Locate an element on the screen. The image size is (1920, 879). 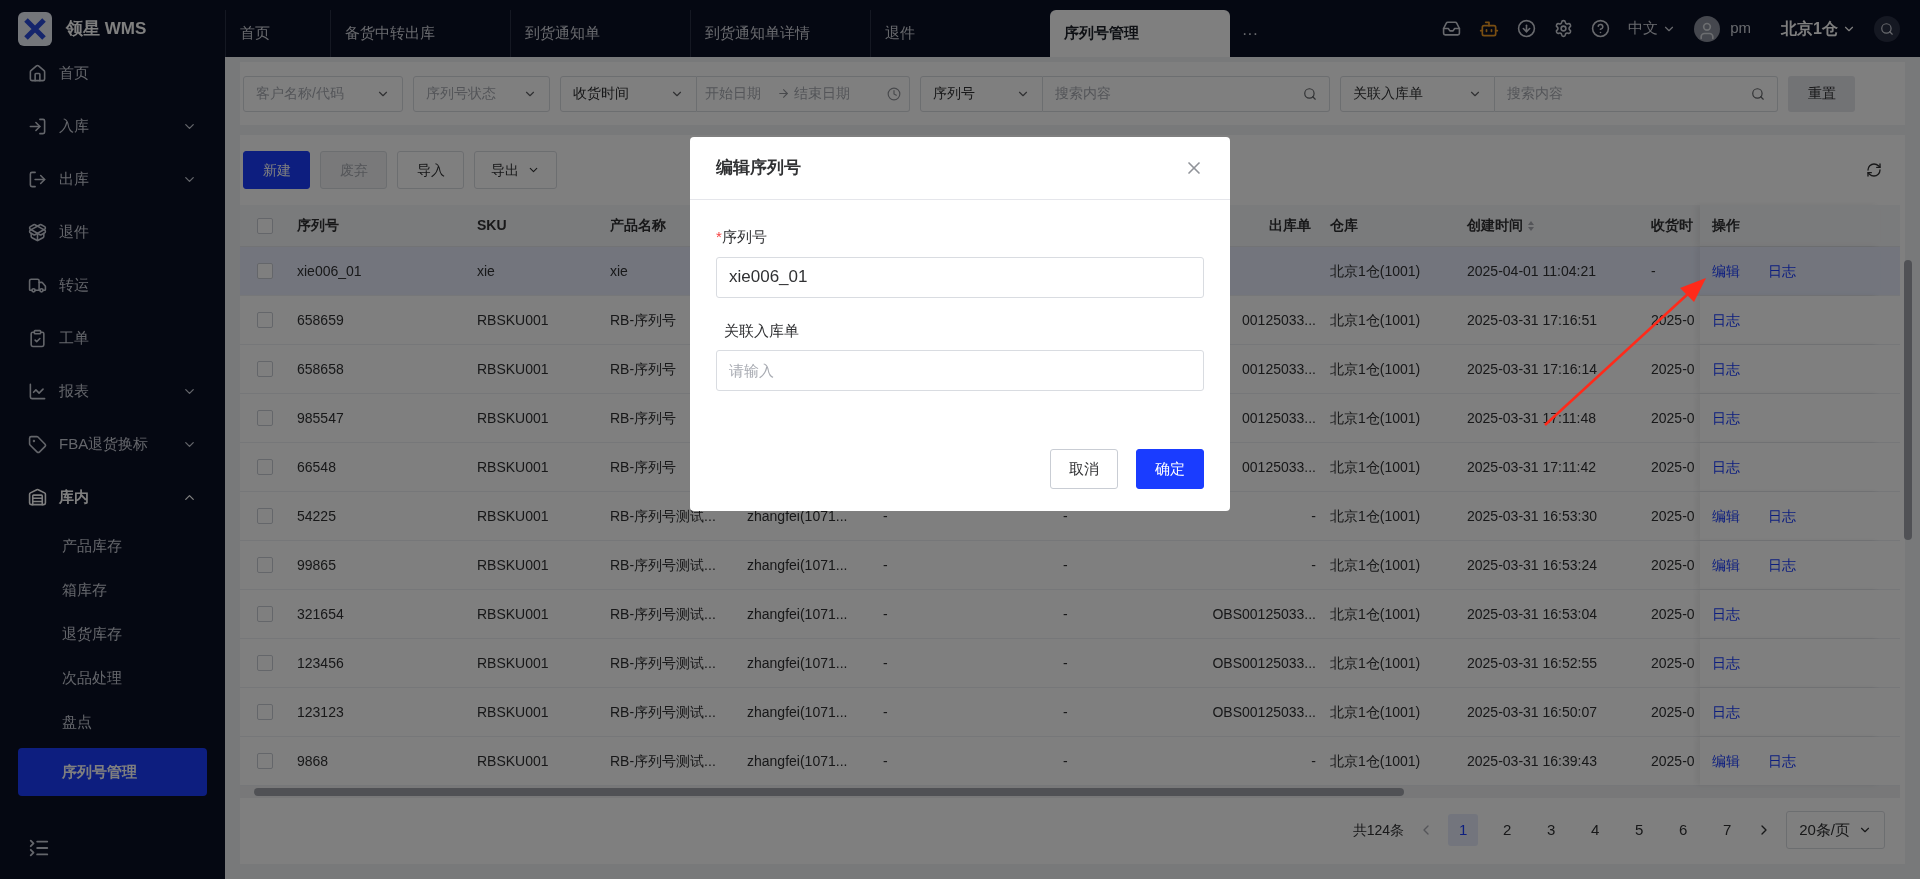
table-cell-text: 123456 is located at coordinates (320, 663).